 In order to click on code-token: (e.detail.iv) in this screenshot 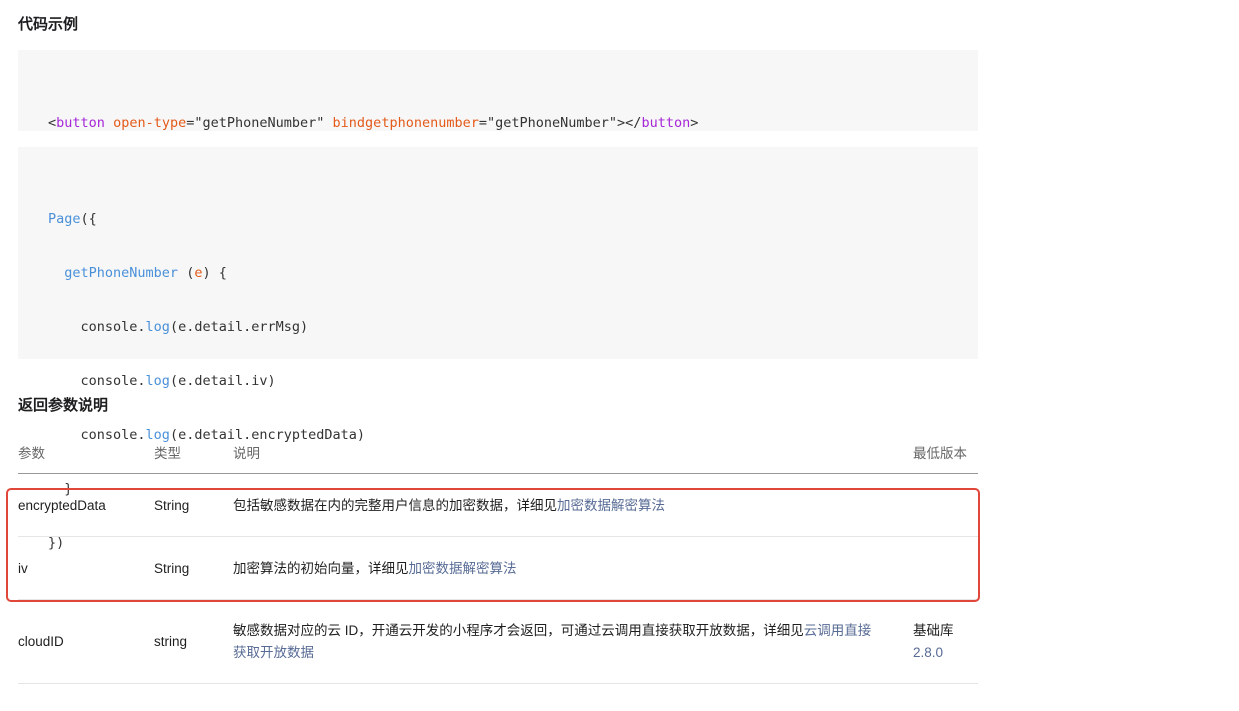, I will do `click(222, 381)`.